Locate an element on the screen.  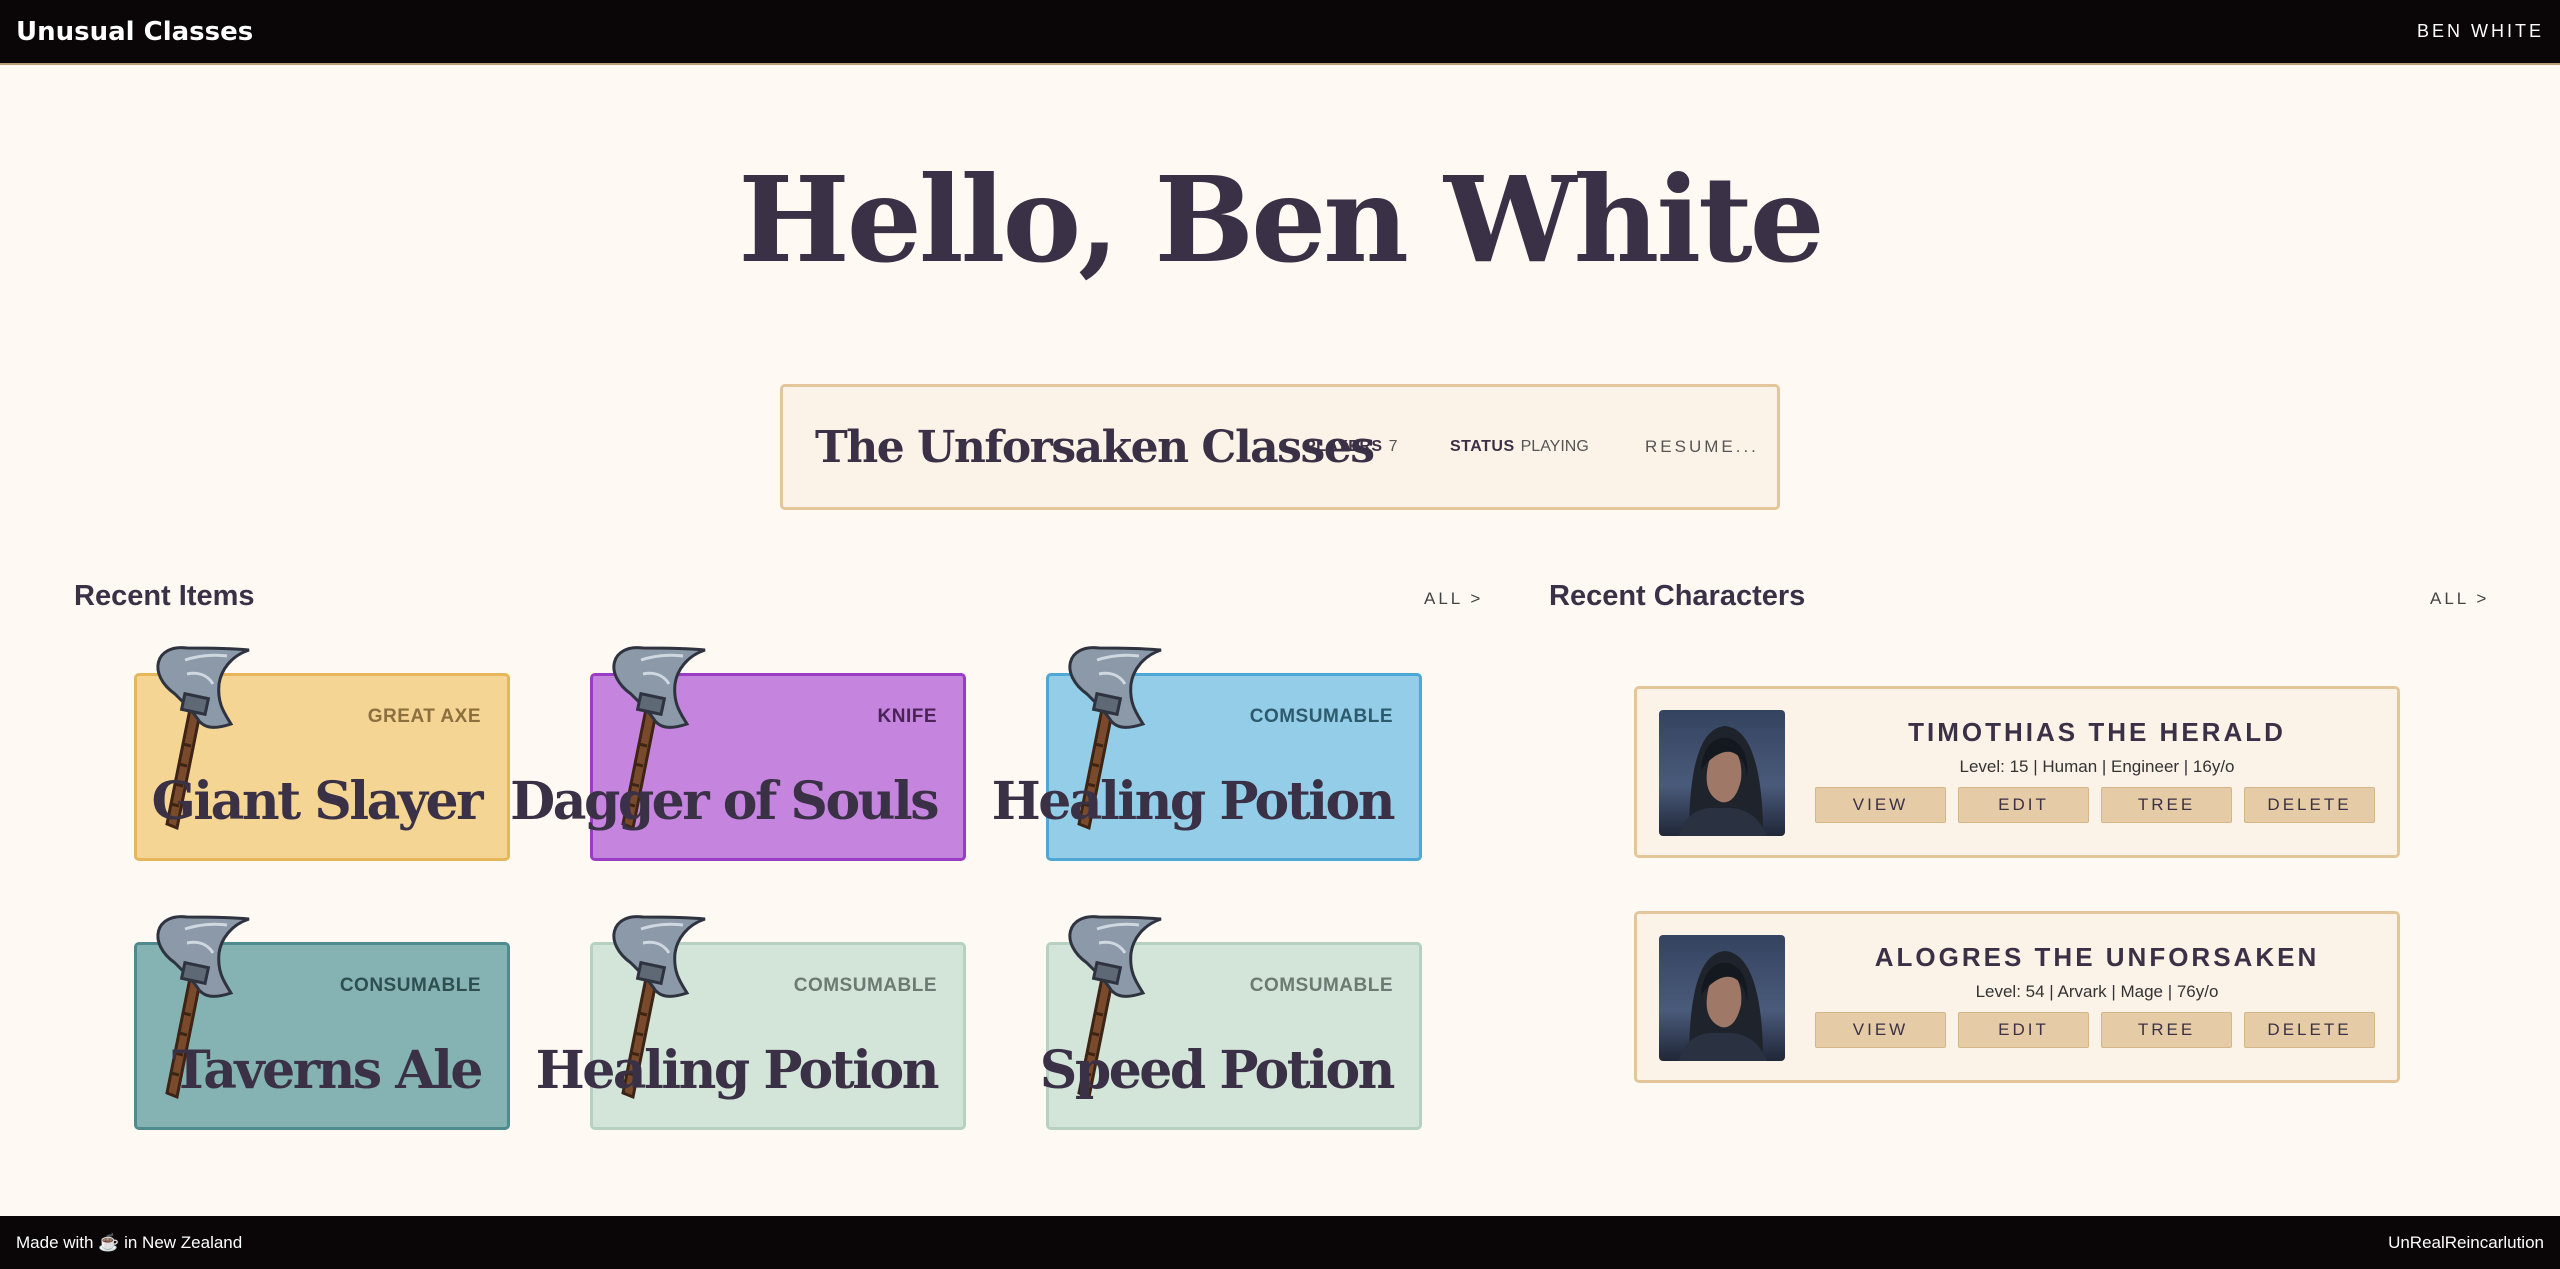
status-value: PLAYING is located at coordinates (1554, 446).